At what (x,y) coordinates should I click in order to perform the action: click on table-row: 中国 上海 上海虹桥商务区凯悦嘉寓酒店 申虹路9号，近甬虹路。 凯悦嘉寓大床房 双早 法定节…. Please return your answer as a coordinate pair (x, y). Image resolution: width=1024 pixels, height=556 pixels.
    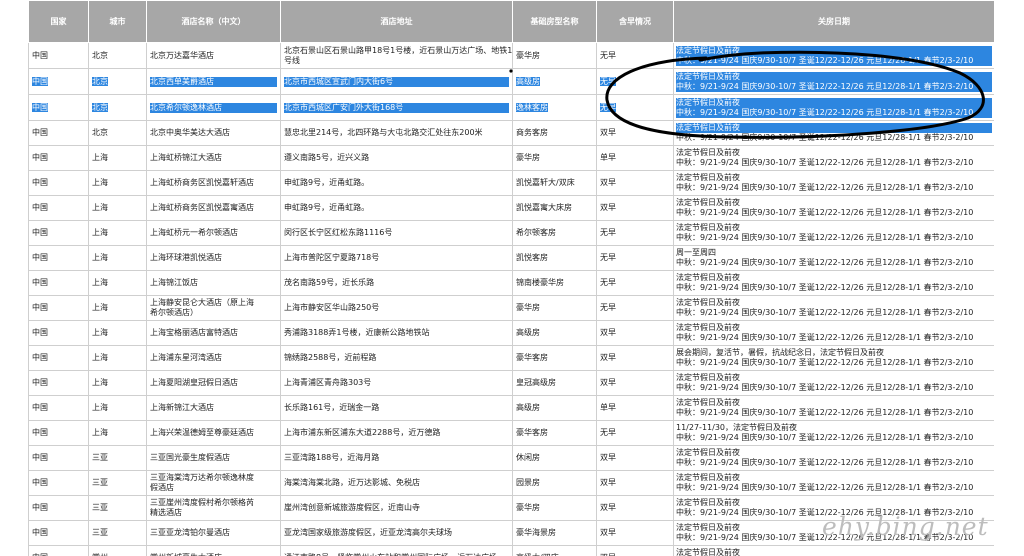
    Looking at the image, I should click on (511, 208).